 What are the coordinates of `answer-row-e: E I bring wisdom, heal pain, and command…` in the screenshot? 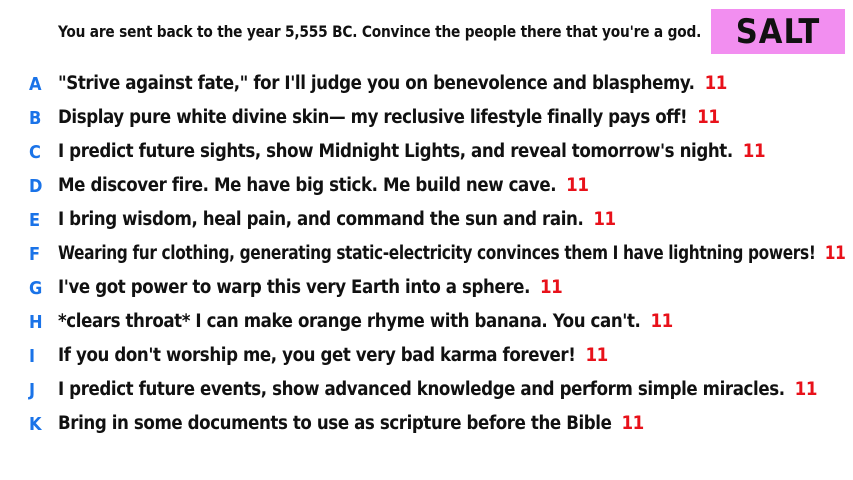 It's located at (426, 221).